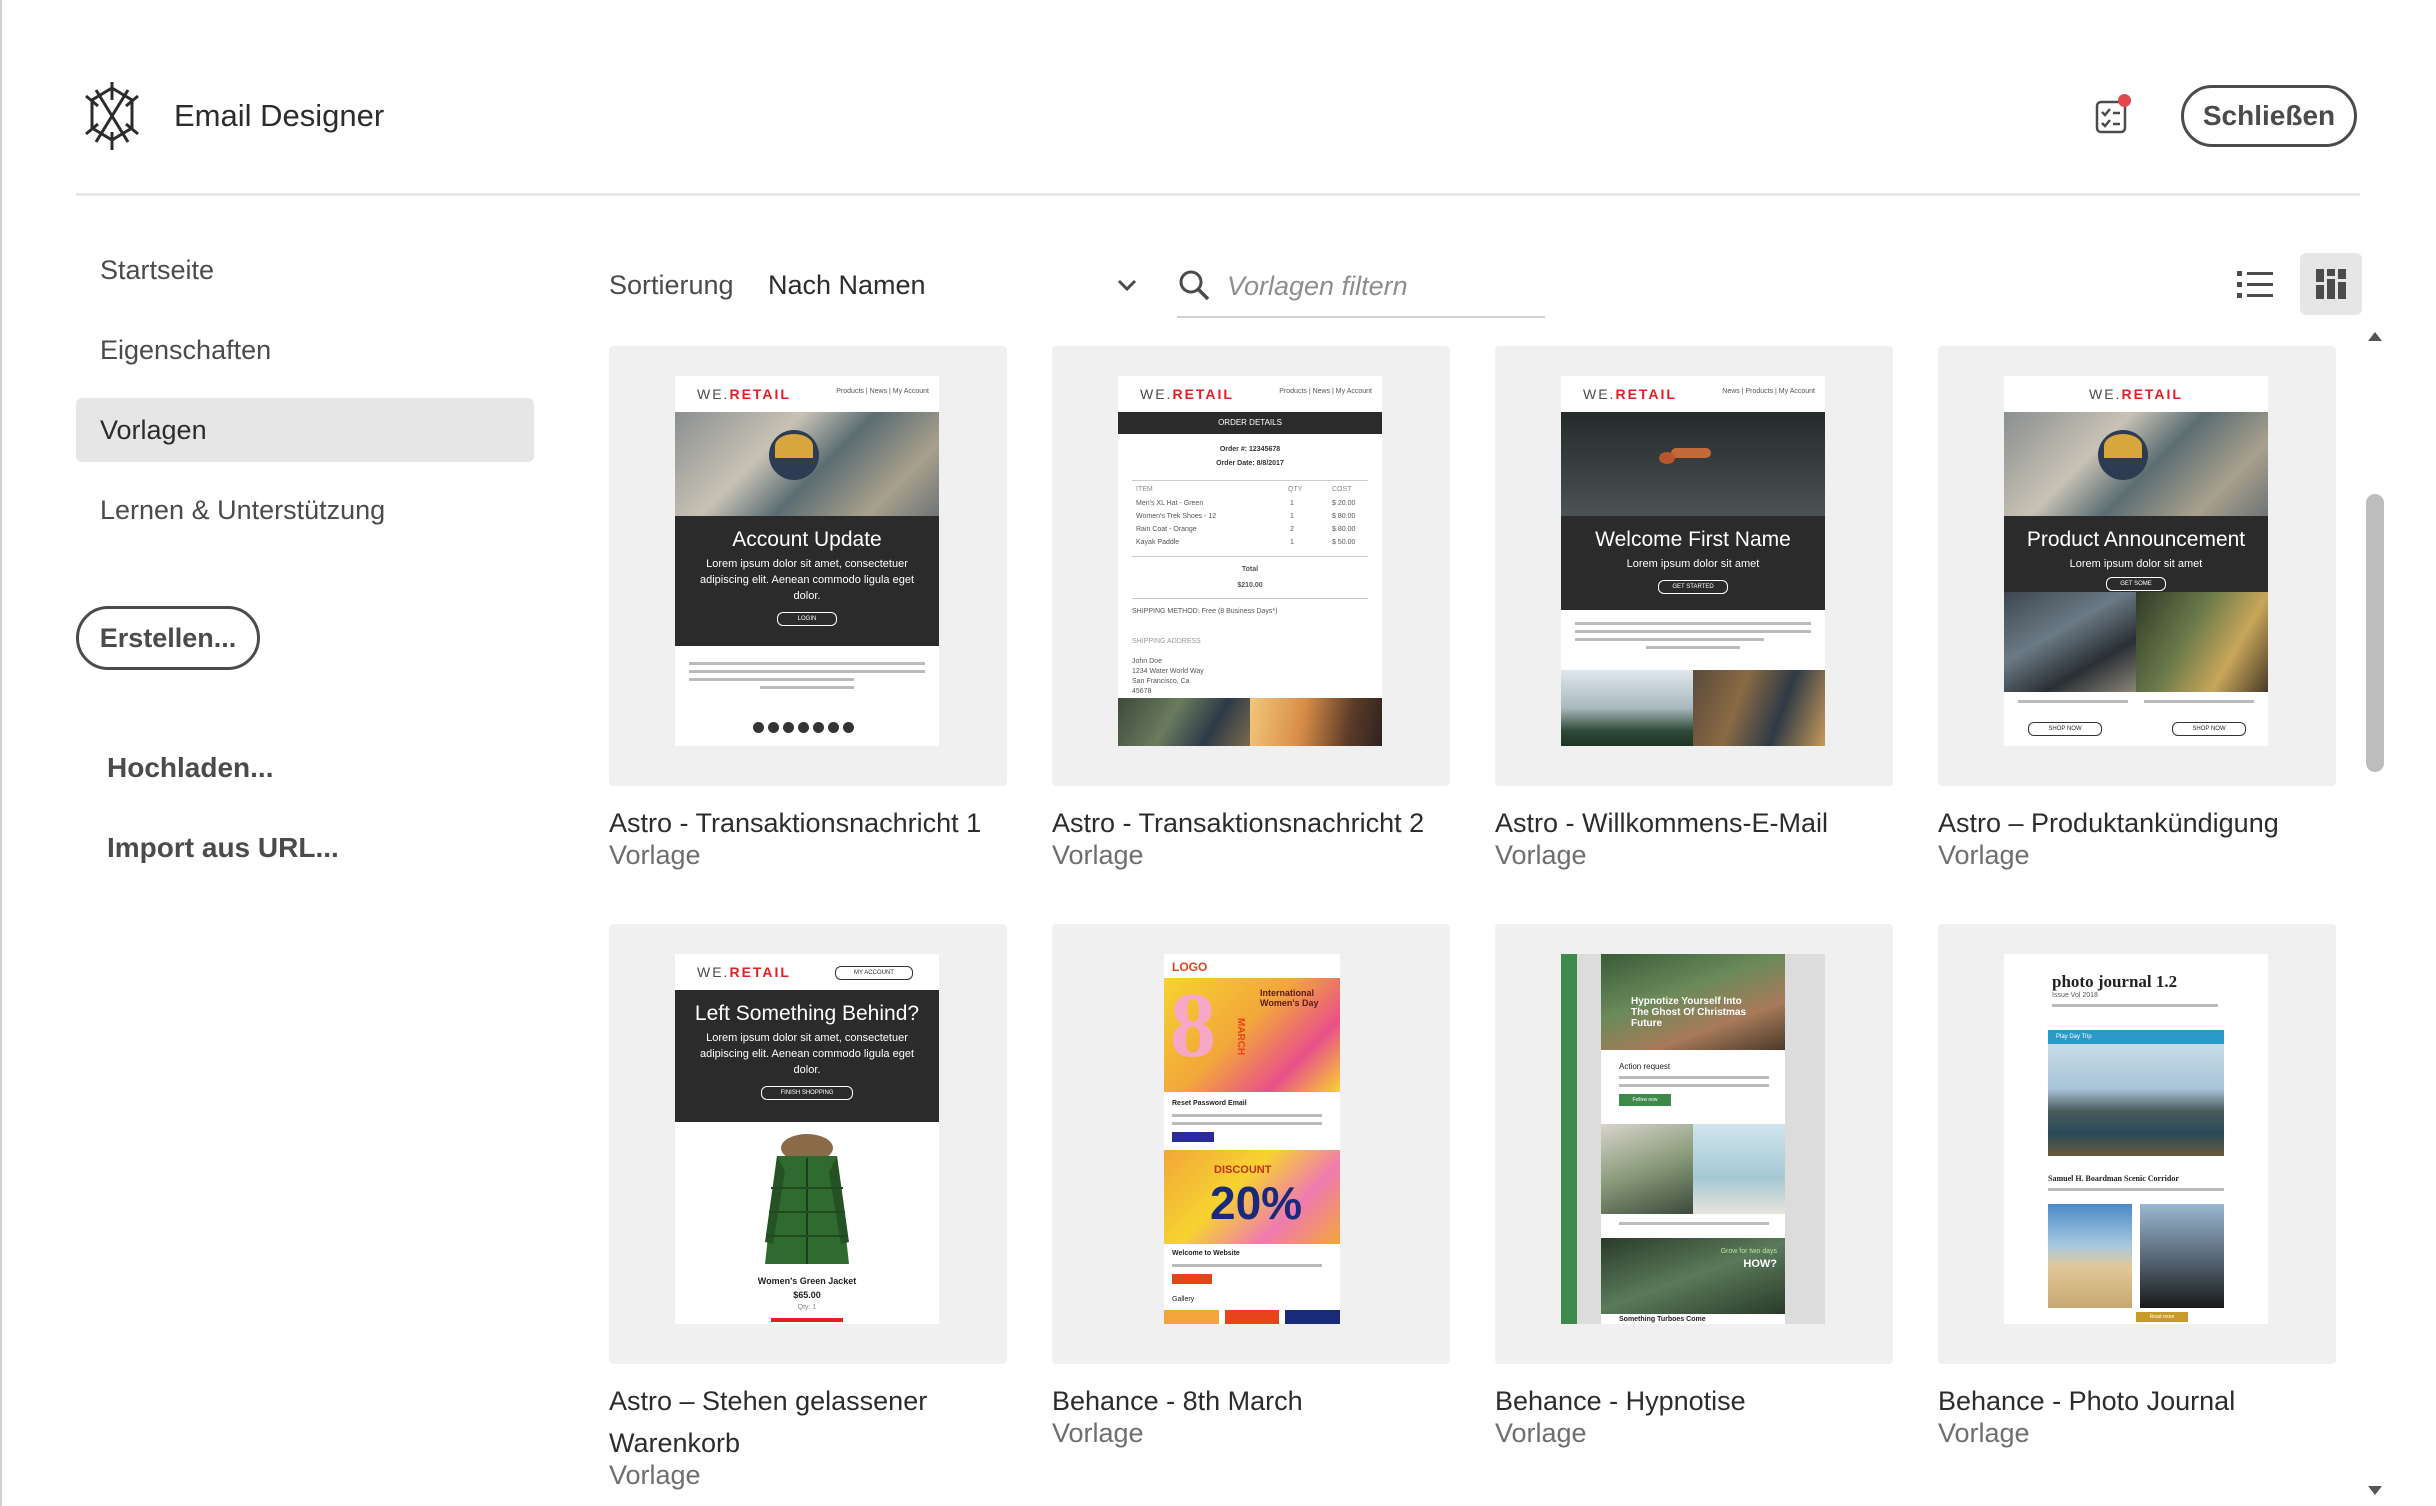  What do you see at coordinates (1250, 423) in the screenshot?
I see `preview-header: ORDER DETAILS` at bounding box center [1250, 423].